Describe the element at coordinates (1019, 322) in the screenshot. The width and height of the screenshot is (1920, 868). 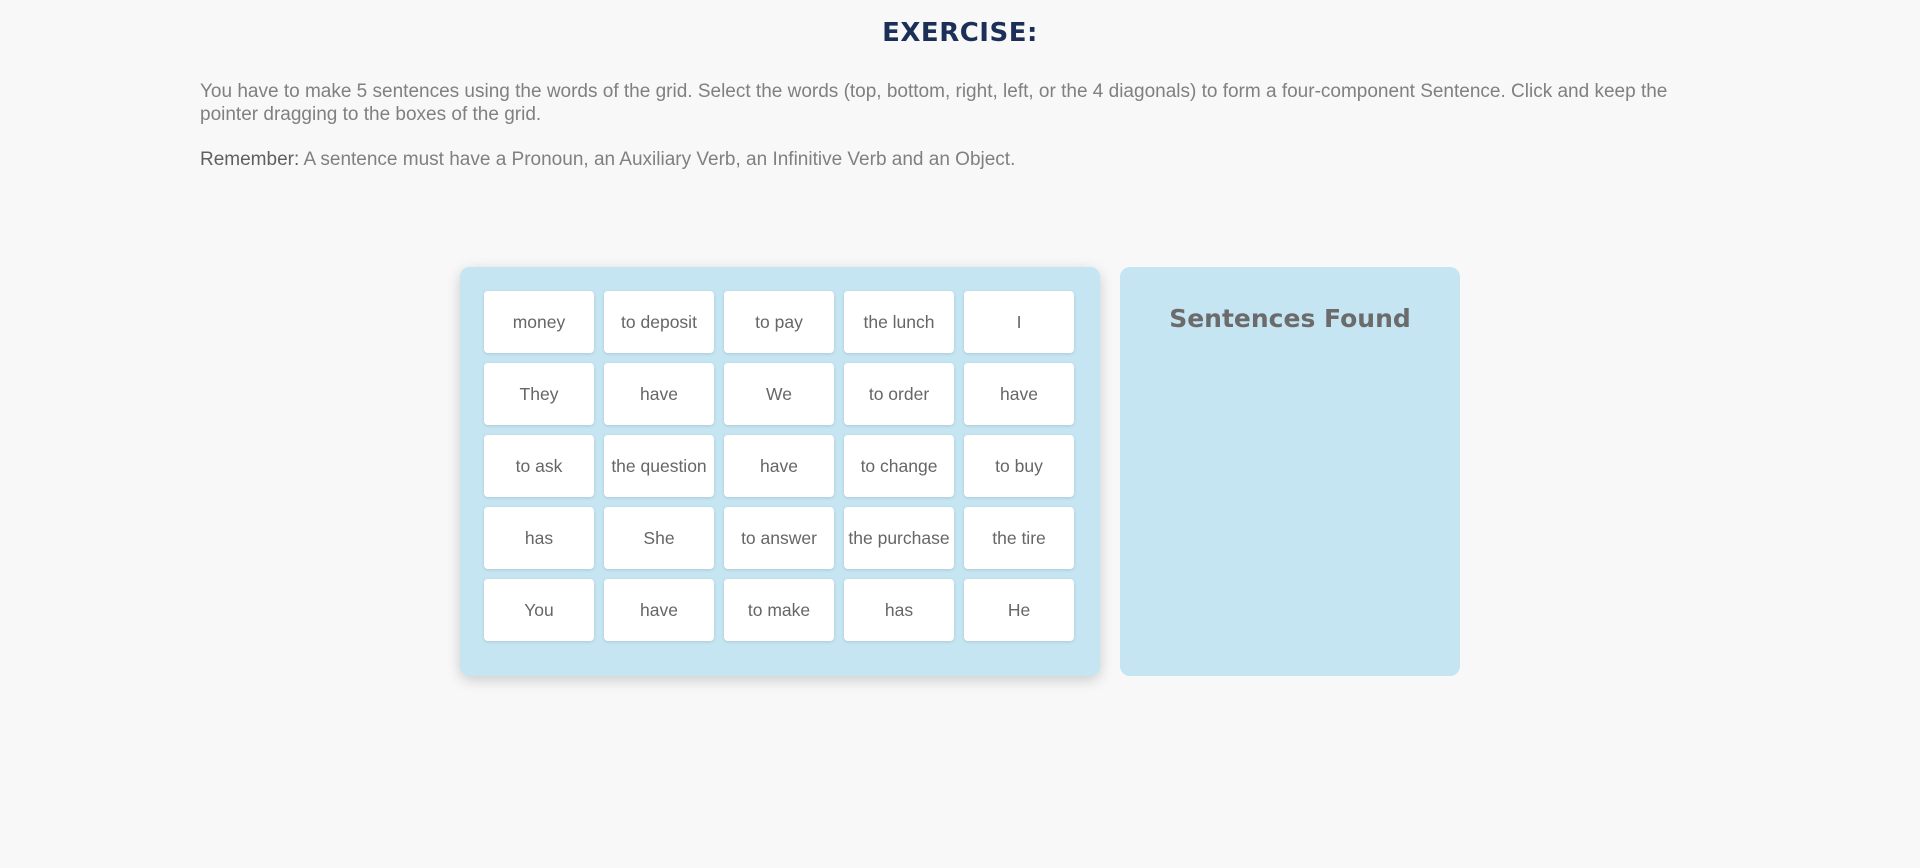
I see `grid-cell: I` at that location.